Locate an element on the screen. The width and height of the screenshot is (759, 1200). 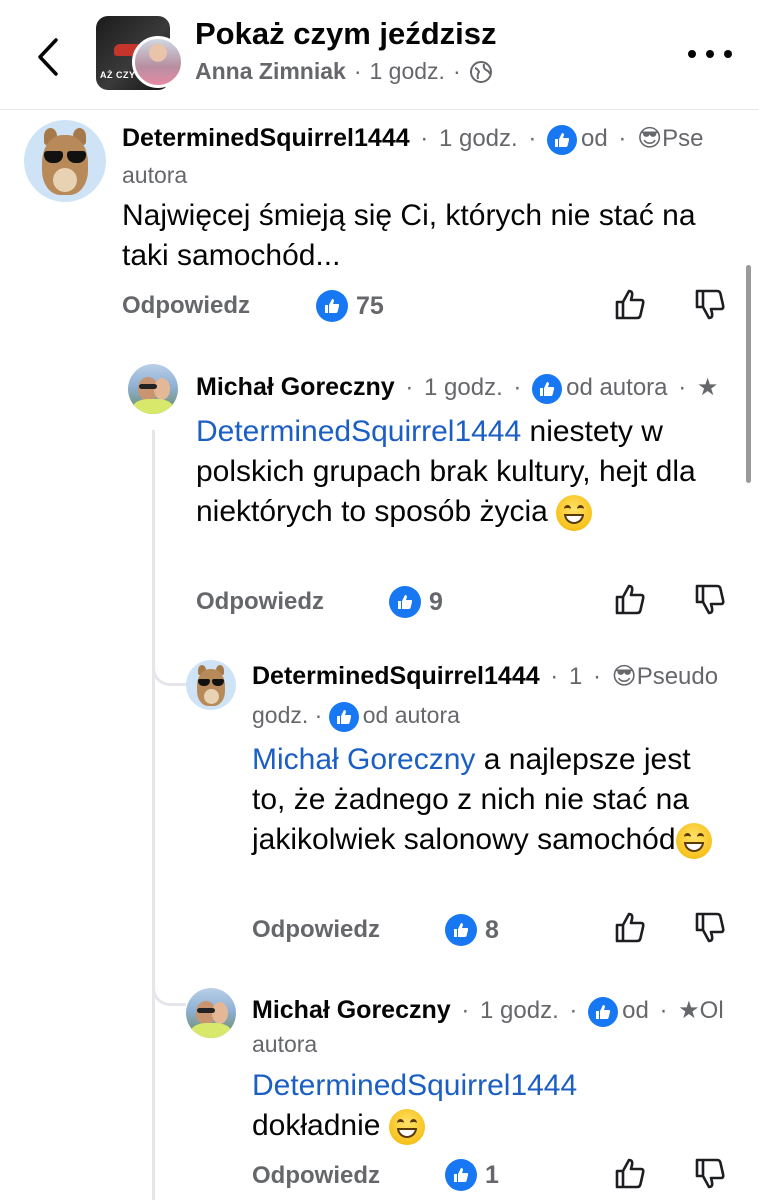
chevron-left-icon is located at coordinates (48, 57).